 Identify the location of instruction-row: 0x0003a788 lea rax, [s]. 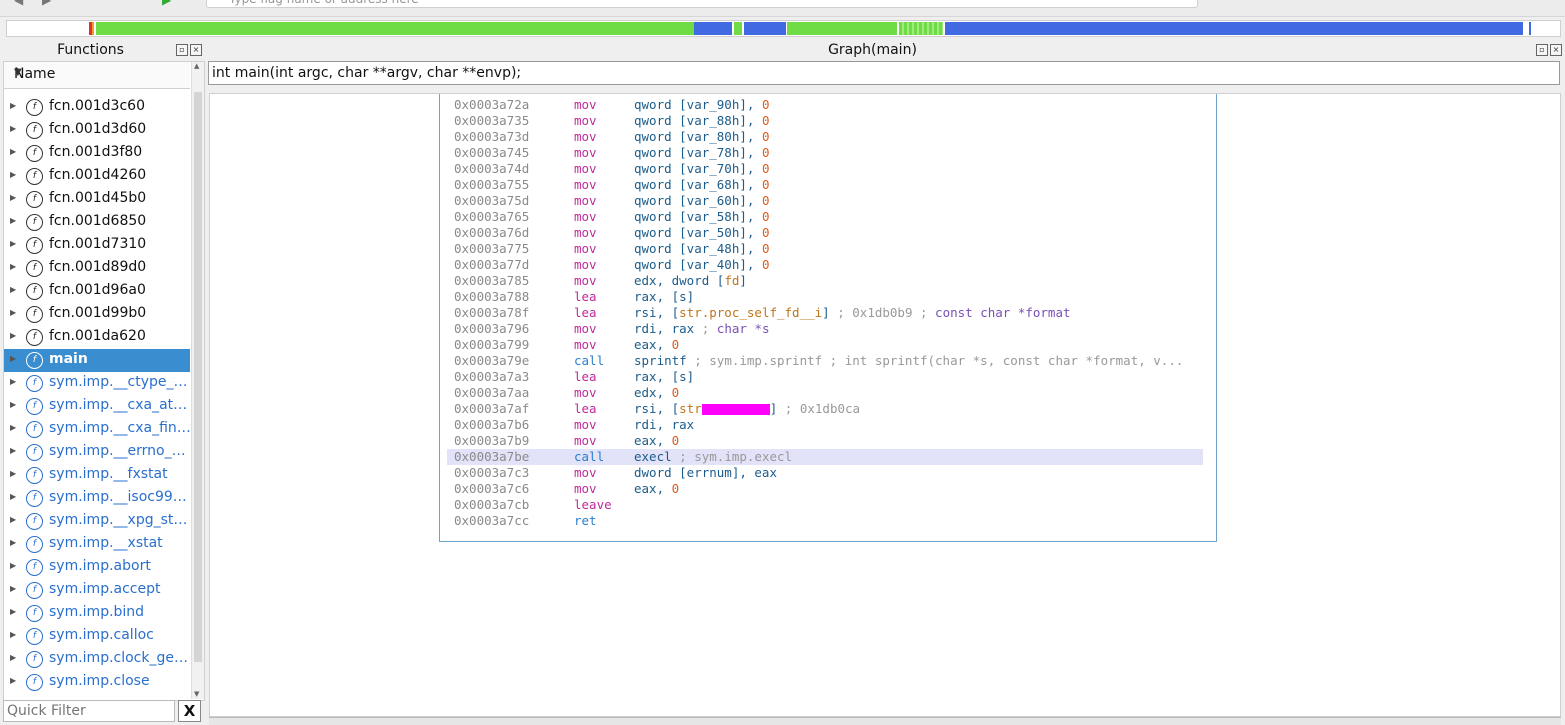
(825, 297).